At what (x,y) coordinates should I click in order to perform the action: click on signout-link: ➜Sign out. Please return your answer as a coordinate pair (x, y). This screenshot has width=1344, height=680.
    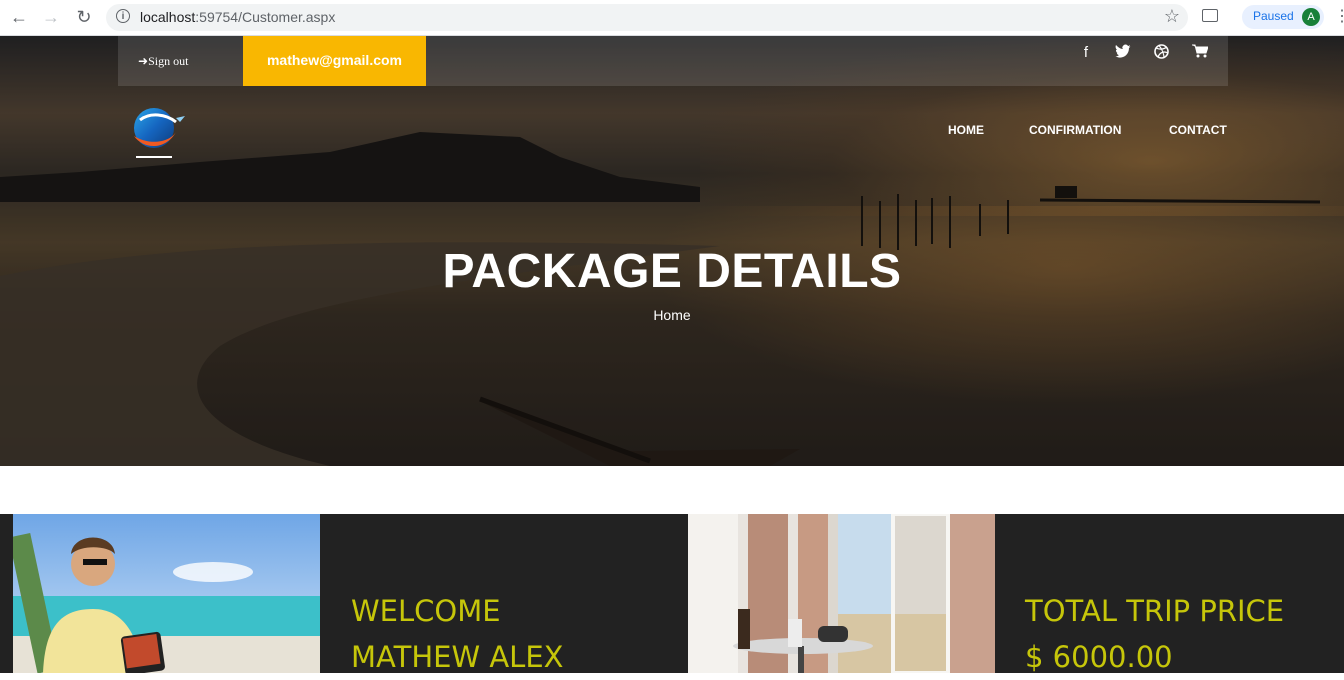
    Looking at the image, I should click on (163, 61).